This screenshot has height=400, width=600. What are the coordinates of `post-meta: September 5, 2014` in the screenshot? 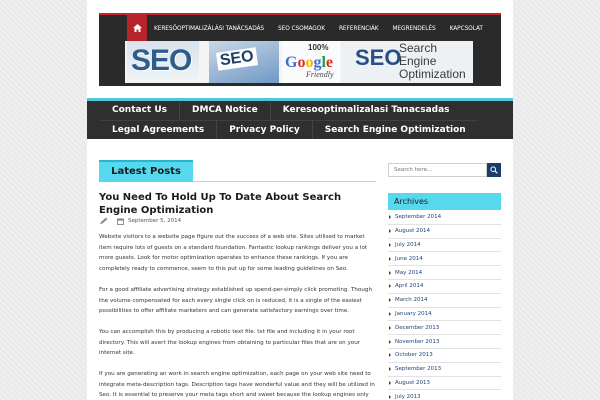 It's located at (140, 221).